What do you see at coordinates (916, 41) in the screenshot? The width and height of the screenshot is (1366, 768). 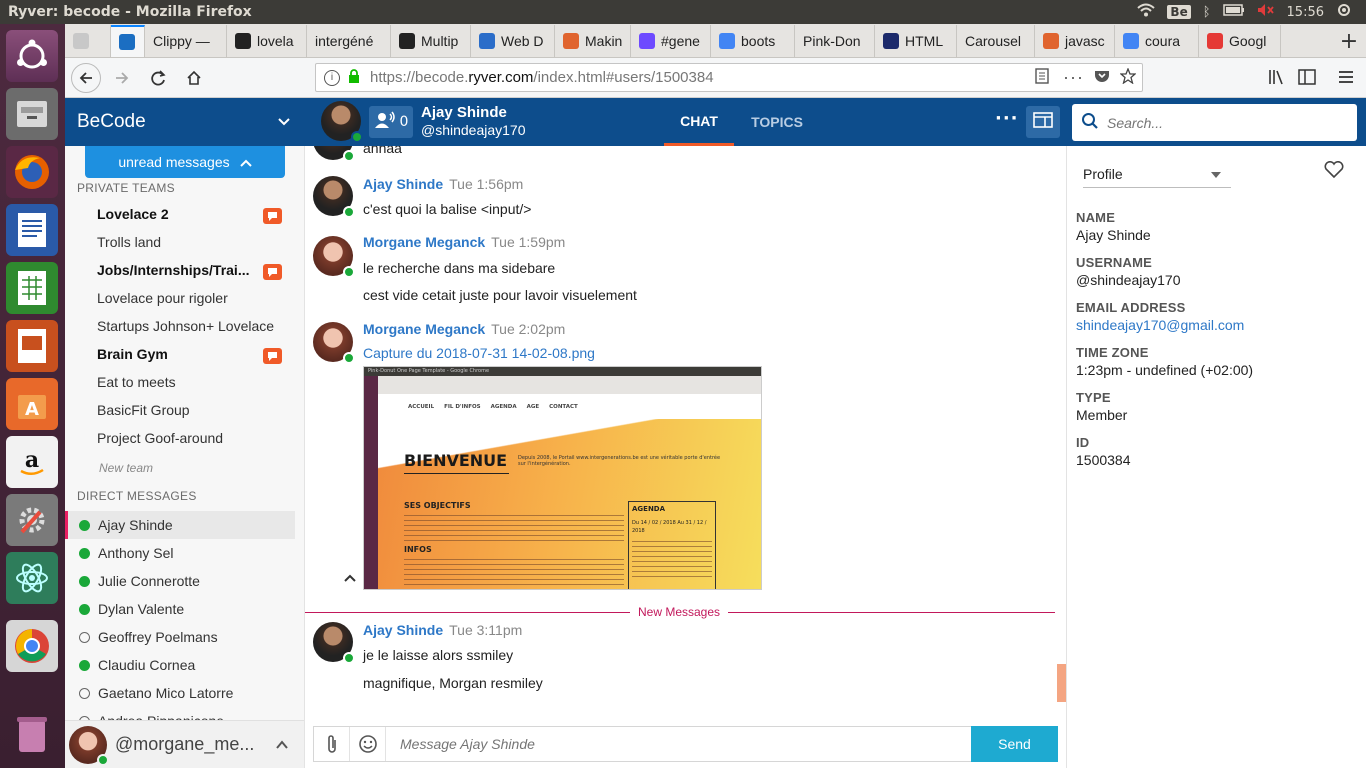 I see `browser-tab: HTML` at bounding box center [916, 41].